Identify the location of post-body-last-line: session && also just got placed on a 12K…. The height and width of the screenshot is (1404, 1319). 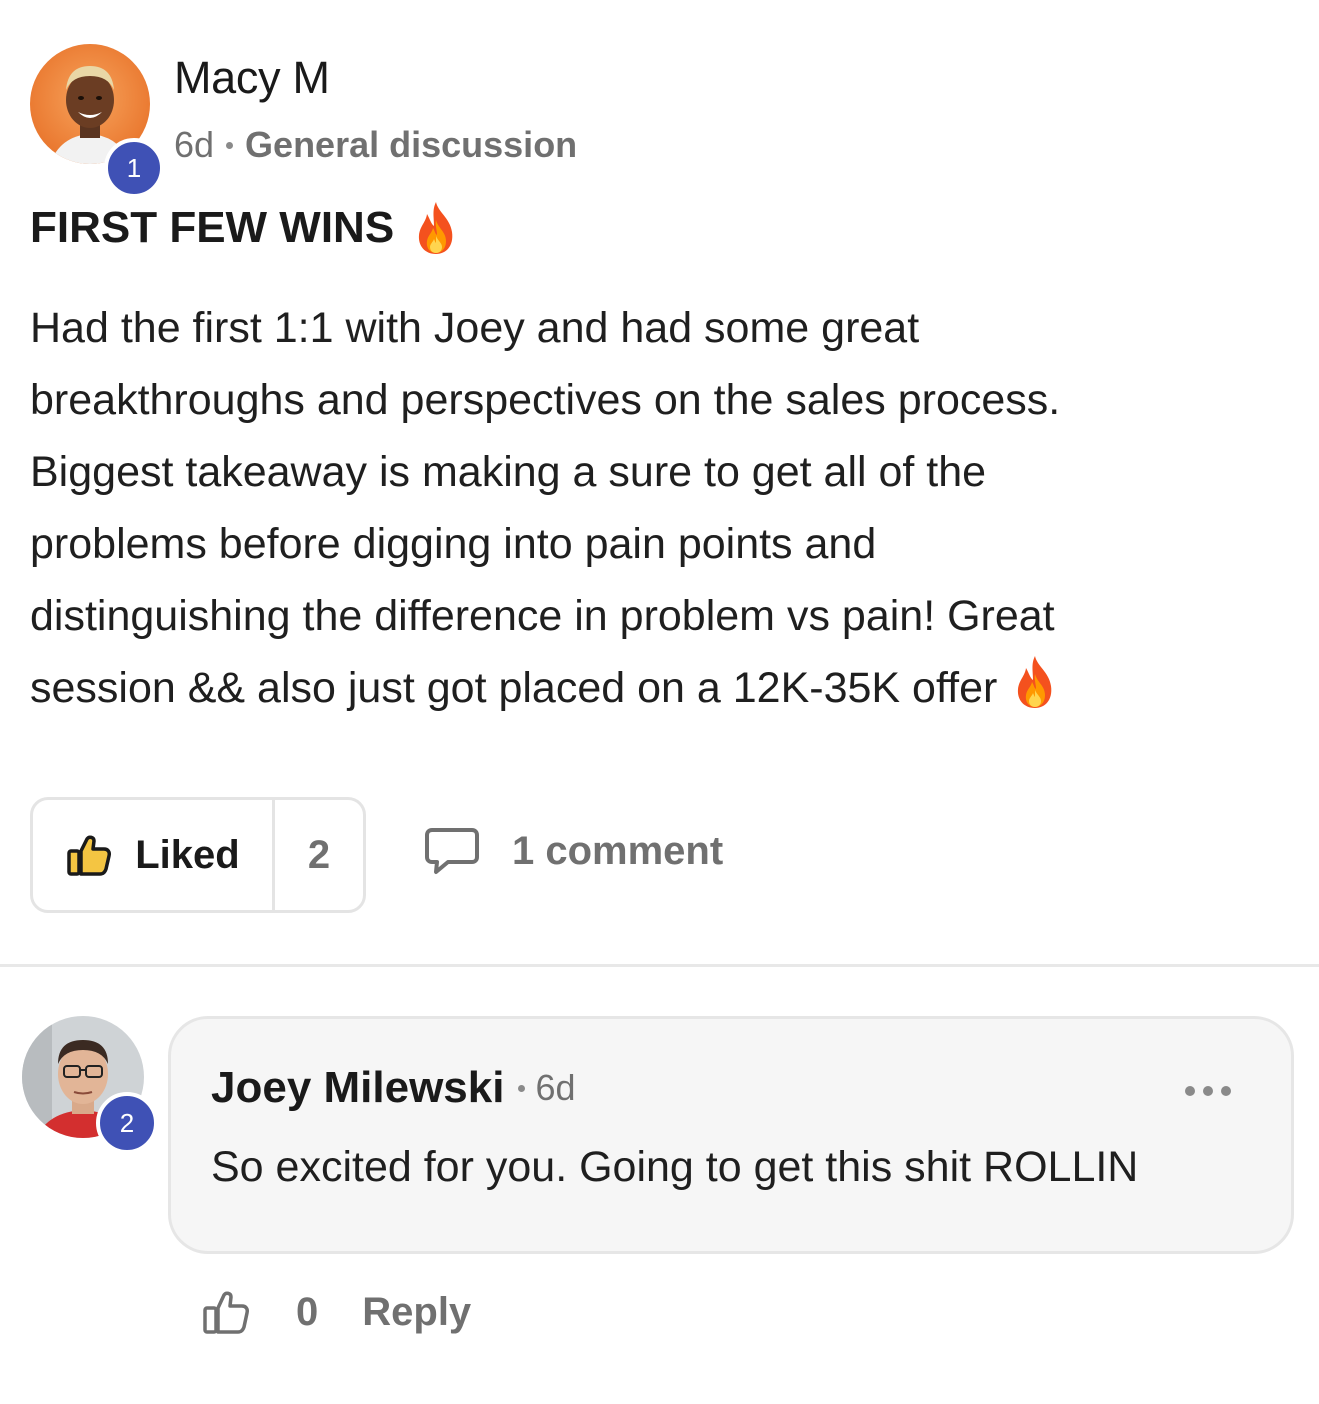
(665, 688).